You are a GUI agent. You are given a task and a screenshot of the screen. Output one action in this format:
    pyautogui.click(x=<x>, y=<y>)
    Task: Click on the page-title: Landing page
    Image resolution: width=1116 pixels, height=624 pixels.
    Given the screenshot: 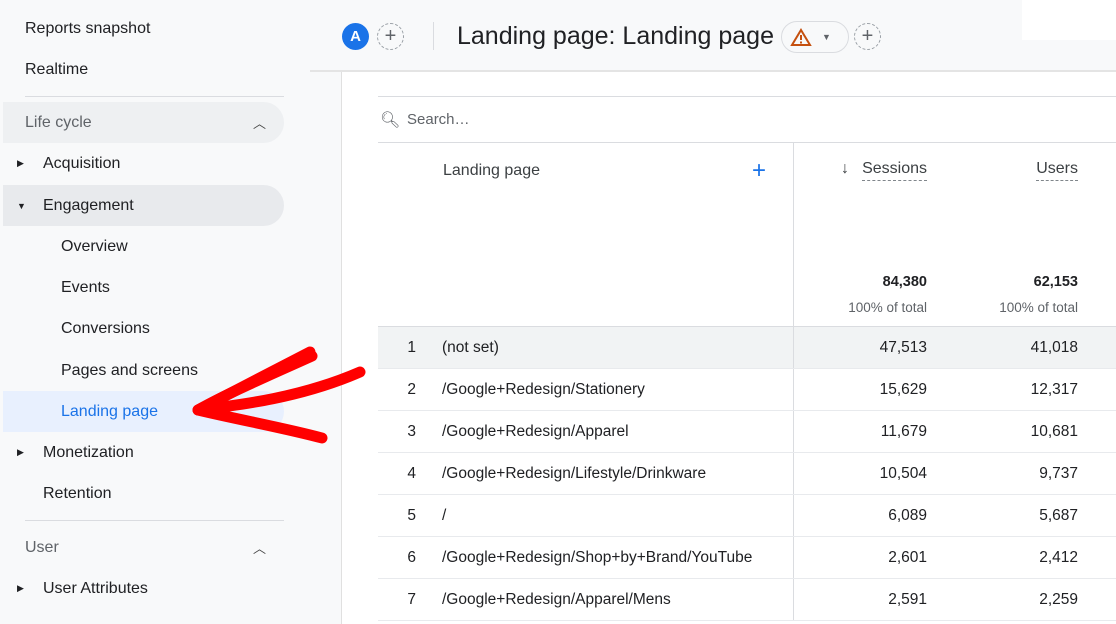 What is the action you would take?
    pyautogui.click(x=615, y=36)
    